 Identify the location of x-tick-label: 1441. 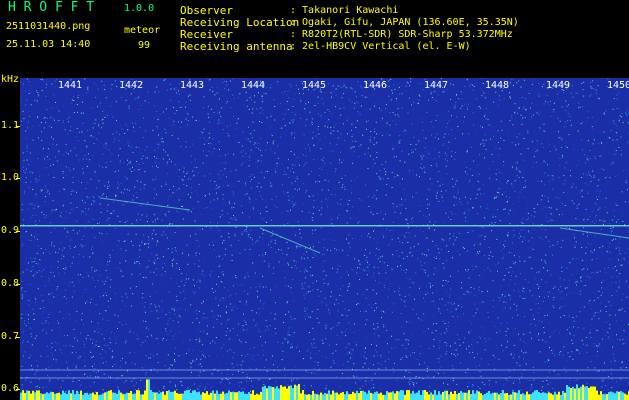
(70, 85).